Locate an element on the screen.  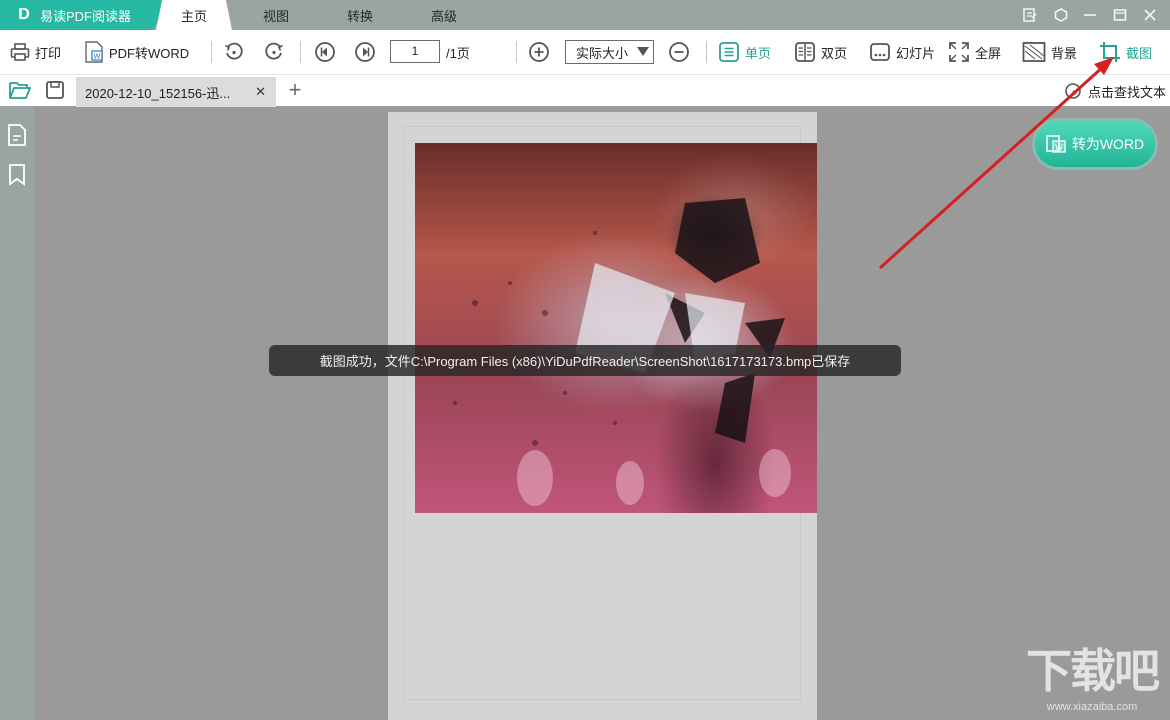
screenshot-button: 截图 is located at coordinates (1125, 52).